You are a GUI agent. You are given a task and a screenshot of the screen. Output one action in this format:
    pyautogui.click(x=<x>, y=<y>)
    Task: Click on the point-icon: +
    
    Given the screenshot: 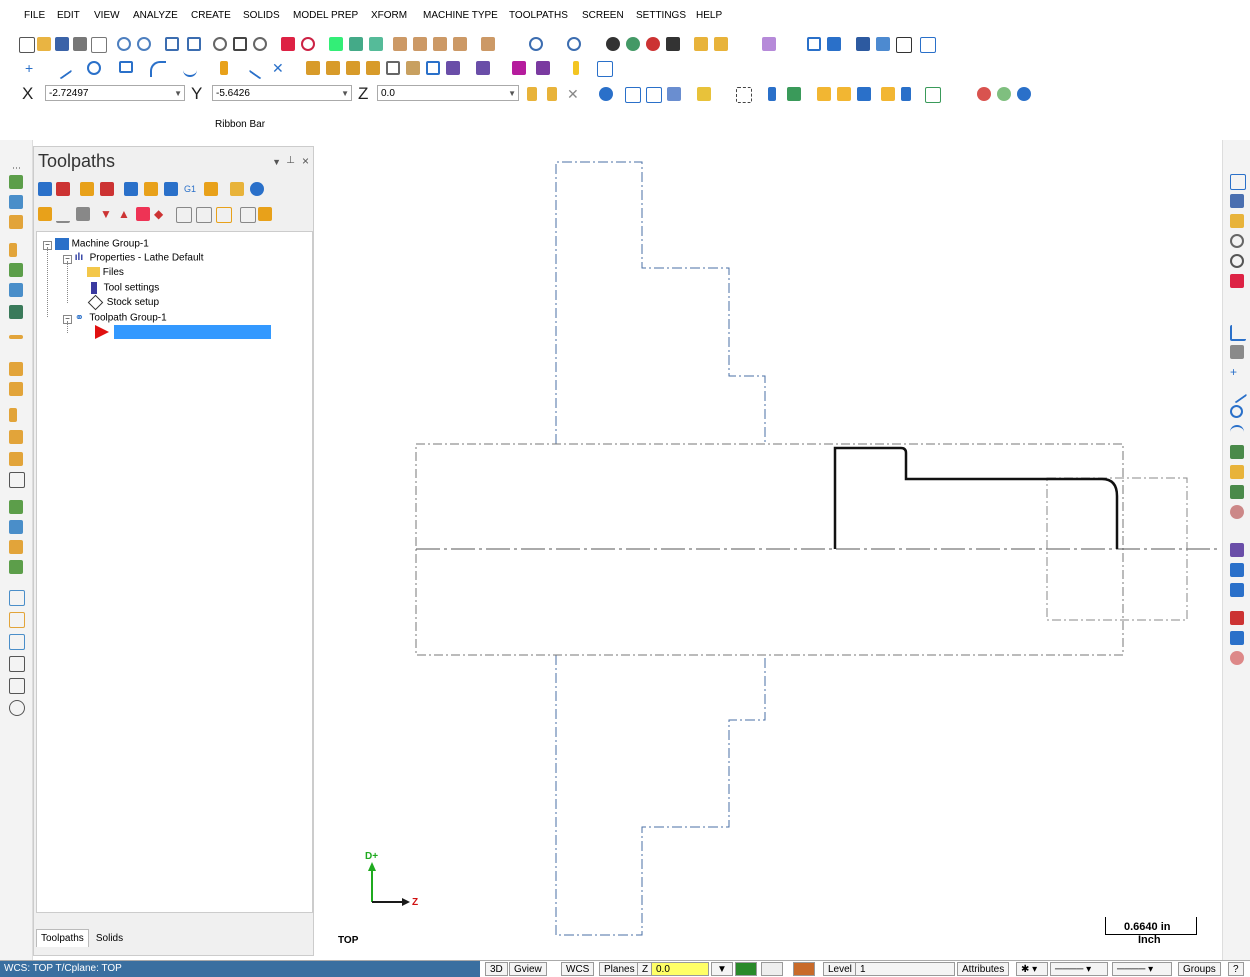 What is the action you would take?
    pyautogui.click(x=32, y=68)
    